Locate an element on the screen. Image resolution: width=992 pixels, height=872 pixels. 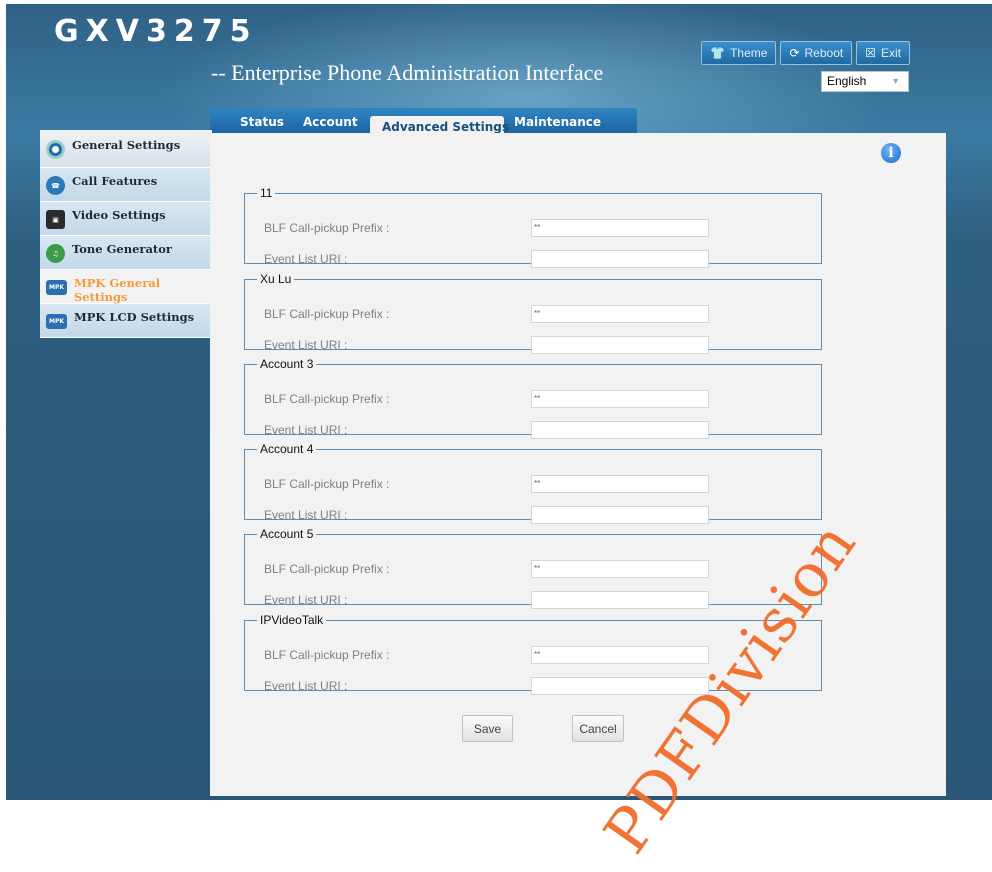
sidebar-item-label: Video Settings is located at coordinates (119, 215).